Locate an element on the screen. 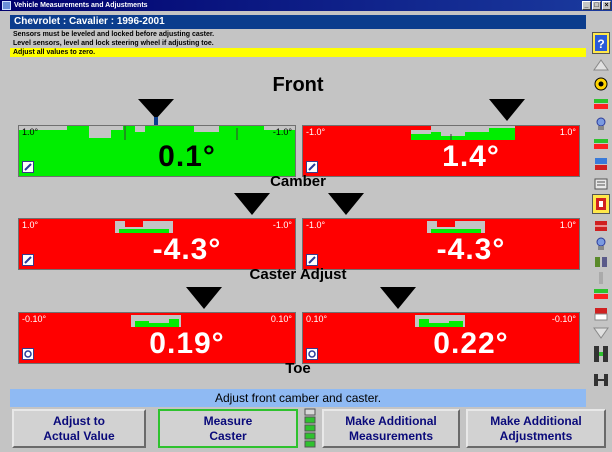 The height and width of the screenshot is (452, 612). vehicle-bar: Chevrolet : Cavalier : 1996-2001 is located at coordinates (298, 22).